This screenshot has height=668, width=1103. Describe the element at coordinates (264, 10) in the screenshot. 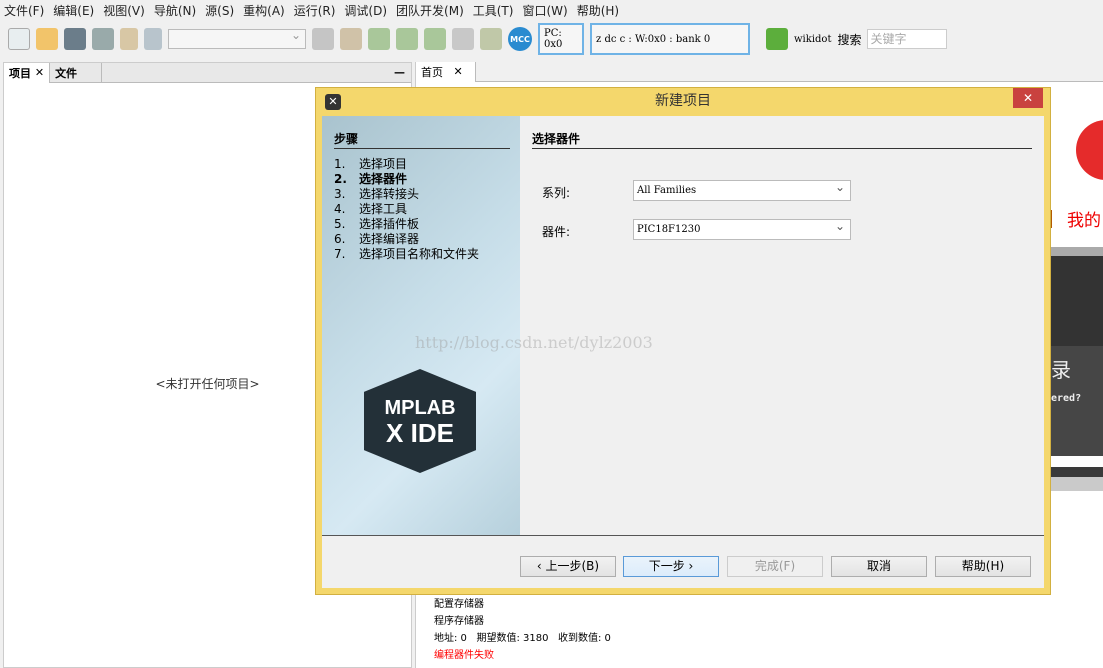

I see `menu-refactor: 重构(A)` at that location.